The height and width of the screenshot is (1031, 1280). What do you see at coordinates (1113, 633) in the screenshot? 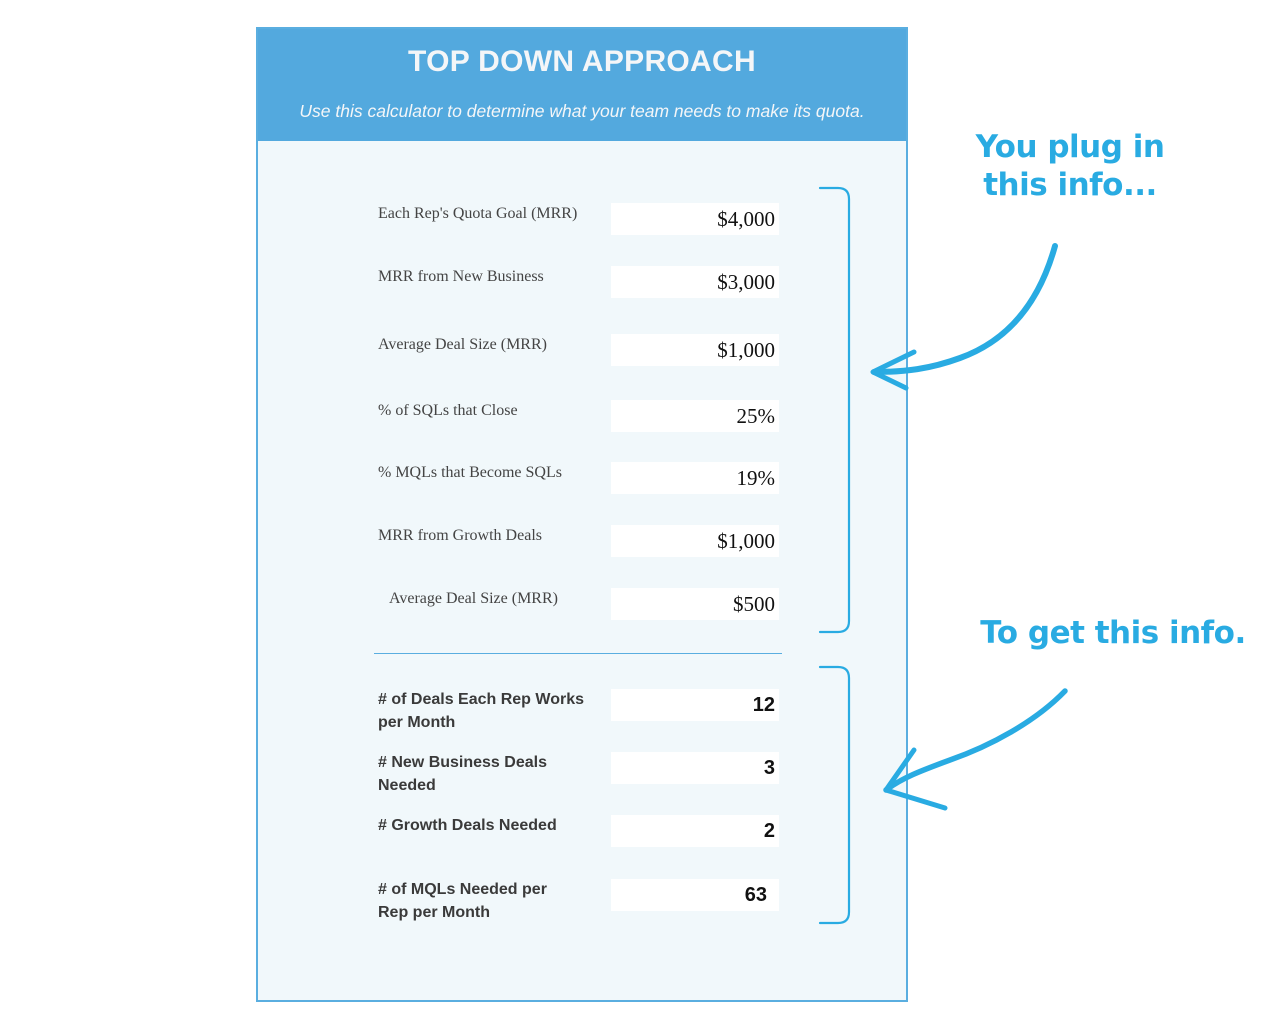
I see `outputs-annotation: To get this info.` at bounding box center [1113, 633].